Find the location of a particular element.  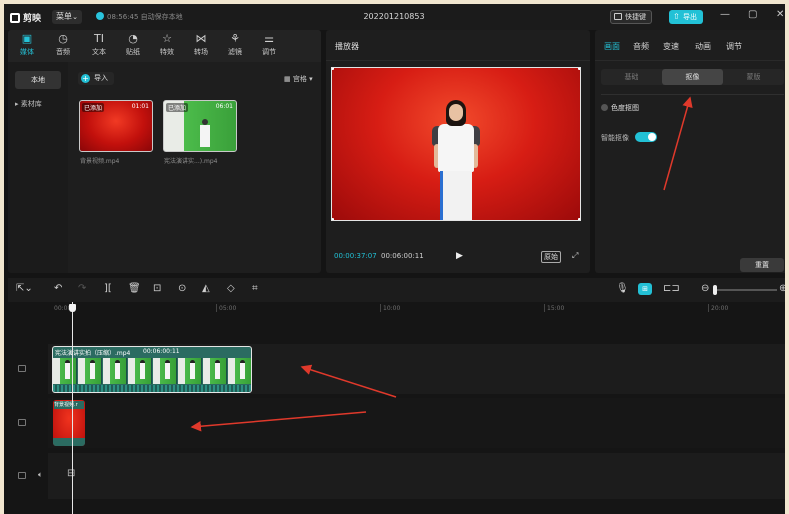

arrow-to-cutout-tab is located at coordinates (678, 143).